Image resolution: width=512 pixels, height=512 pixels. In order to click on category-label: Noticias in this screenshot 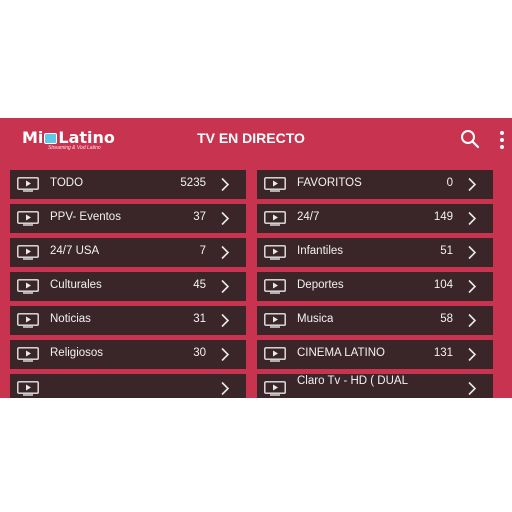, I will do `click(70, 319)`.